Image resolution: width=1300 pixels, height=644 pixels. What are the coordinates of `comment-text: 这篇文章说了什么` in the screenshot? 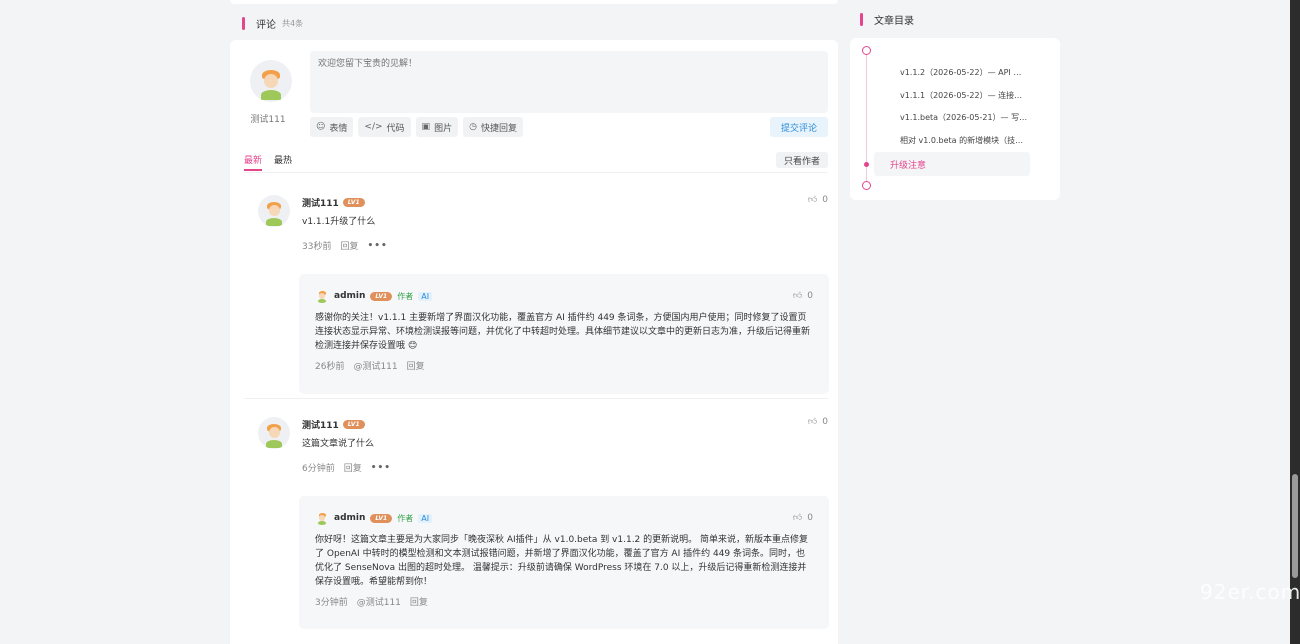 It's located at (338, 444).